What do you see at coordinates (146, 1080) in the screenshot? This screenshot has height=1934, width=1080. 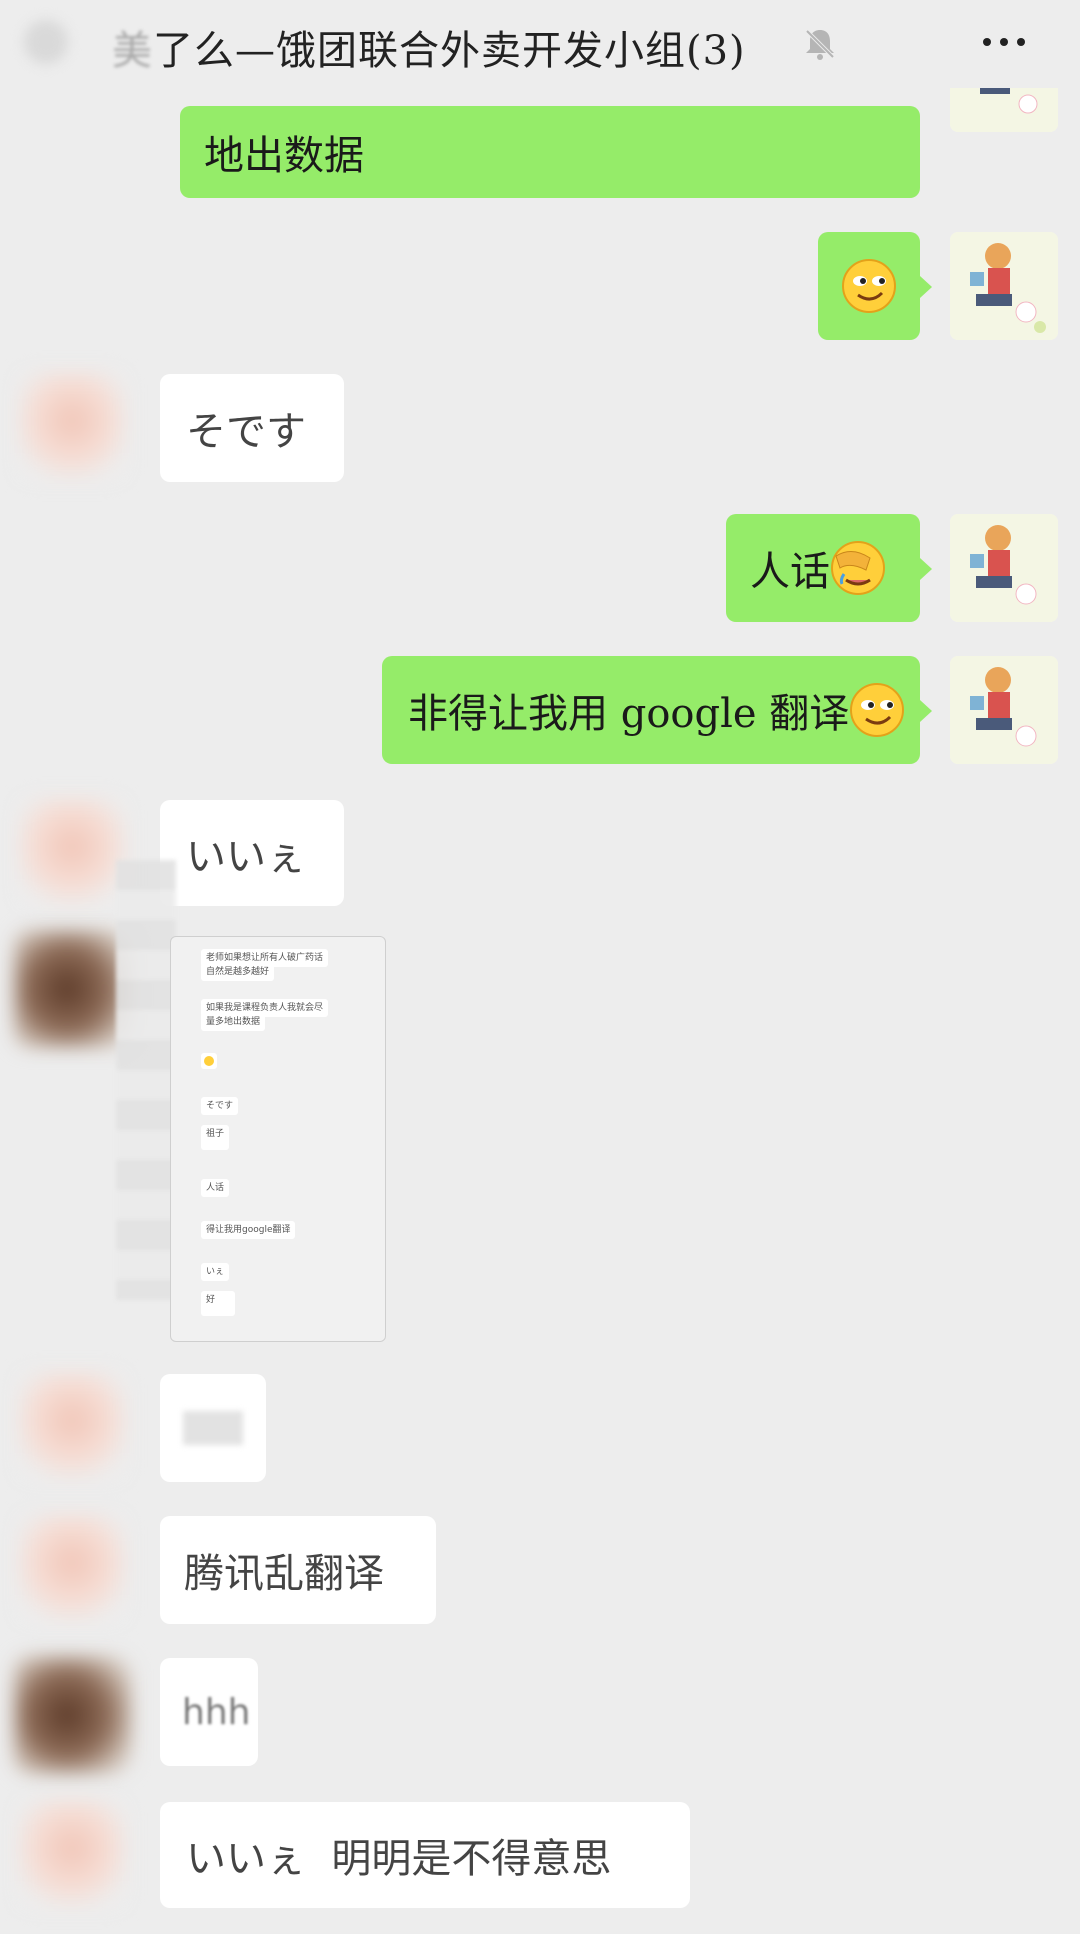 I see `blurred-overlay` at bounding box center [146, 1080].